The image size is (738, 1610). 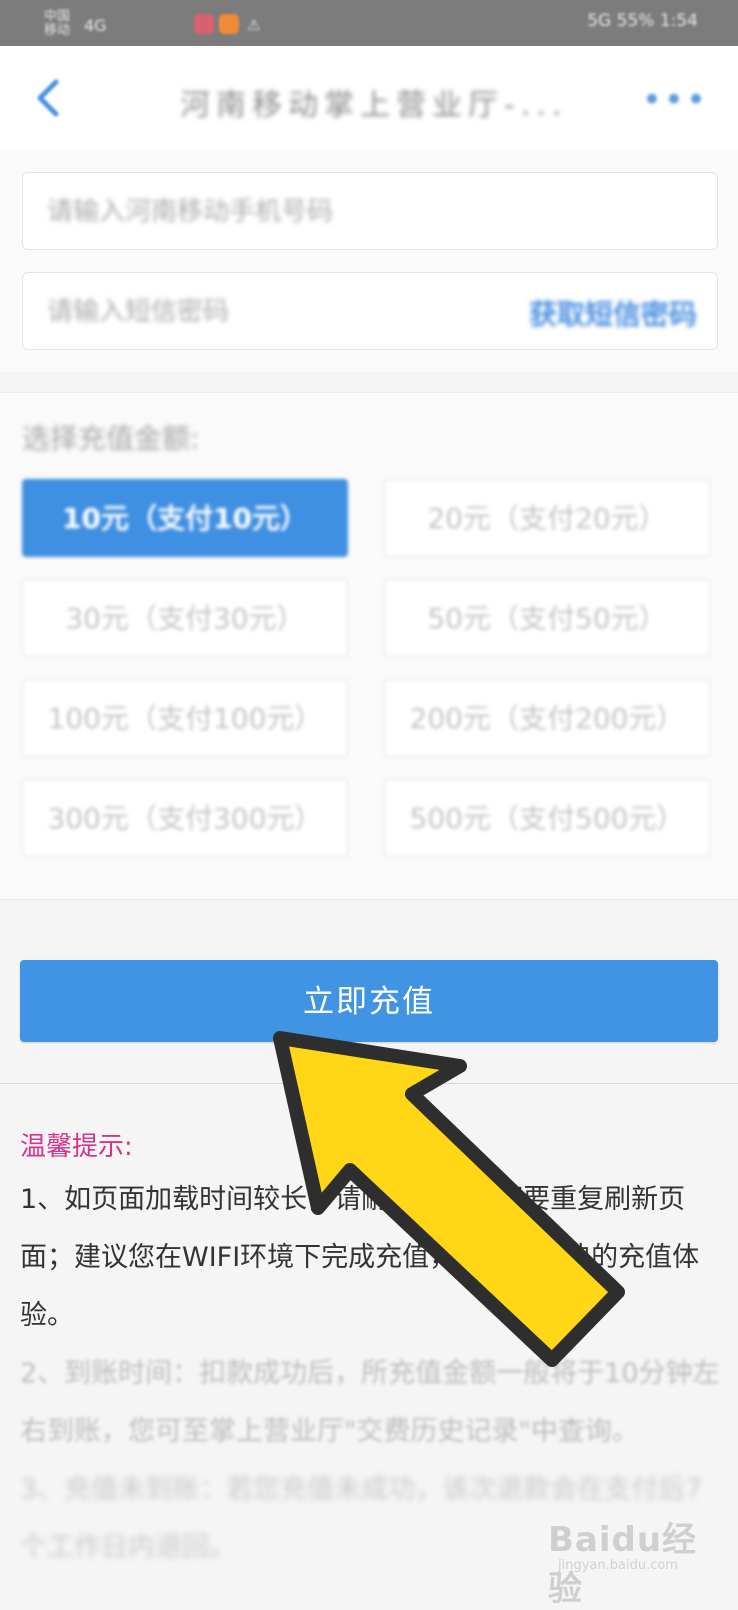 I want to click on divider, so click(x=369, y=1083).